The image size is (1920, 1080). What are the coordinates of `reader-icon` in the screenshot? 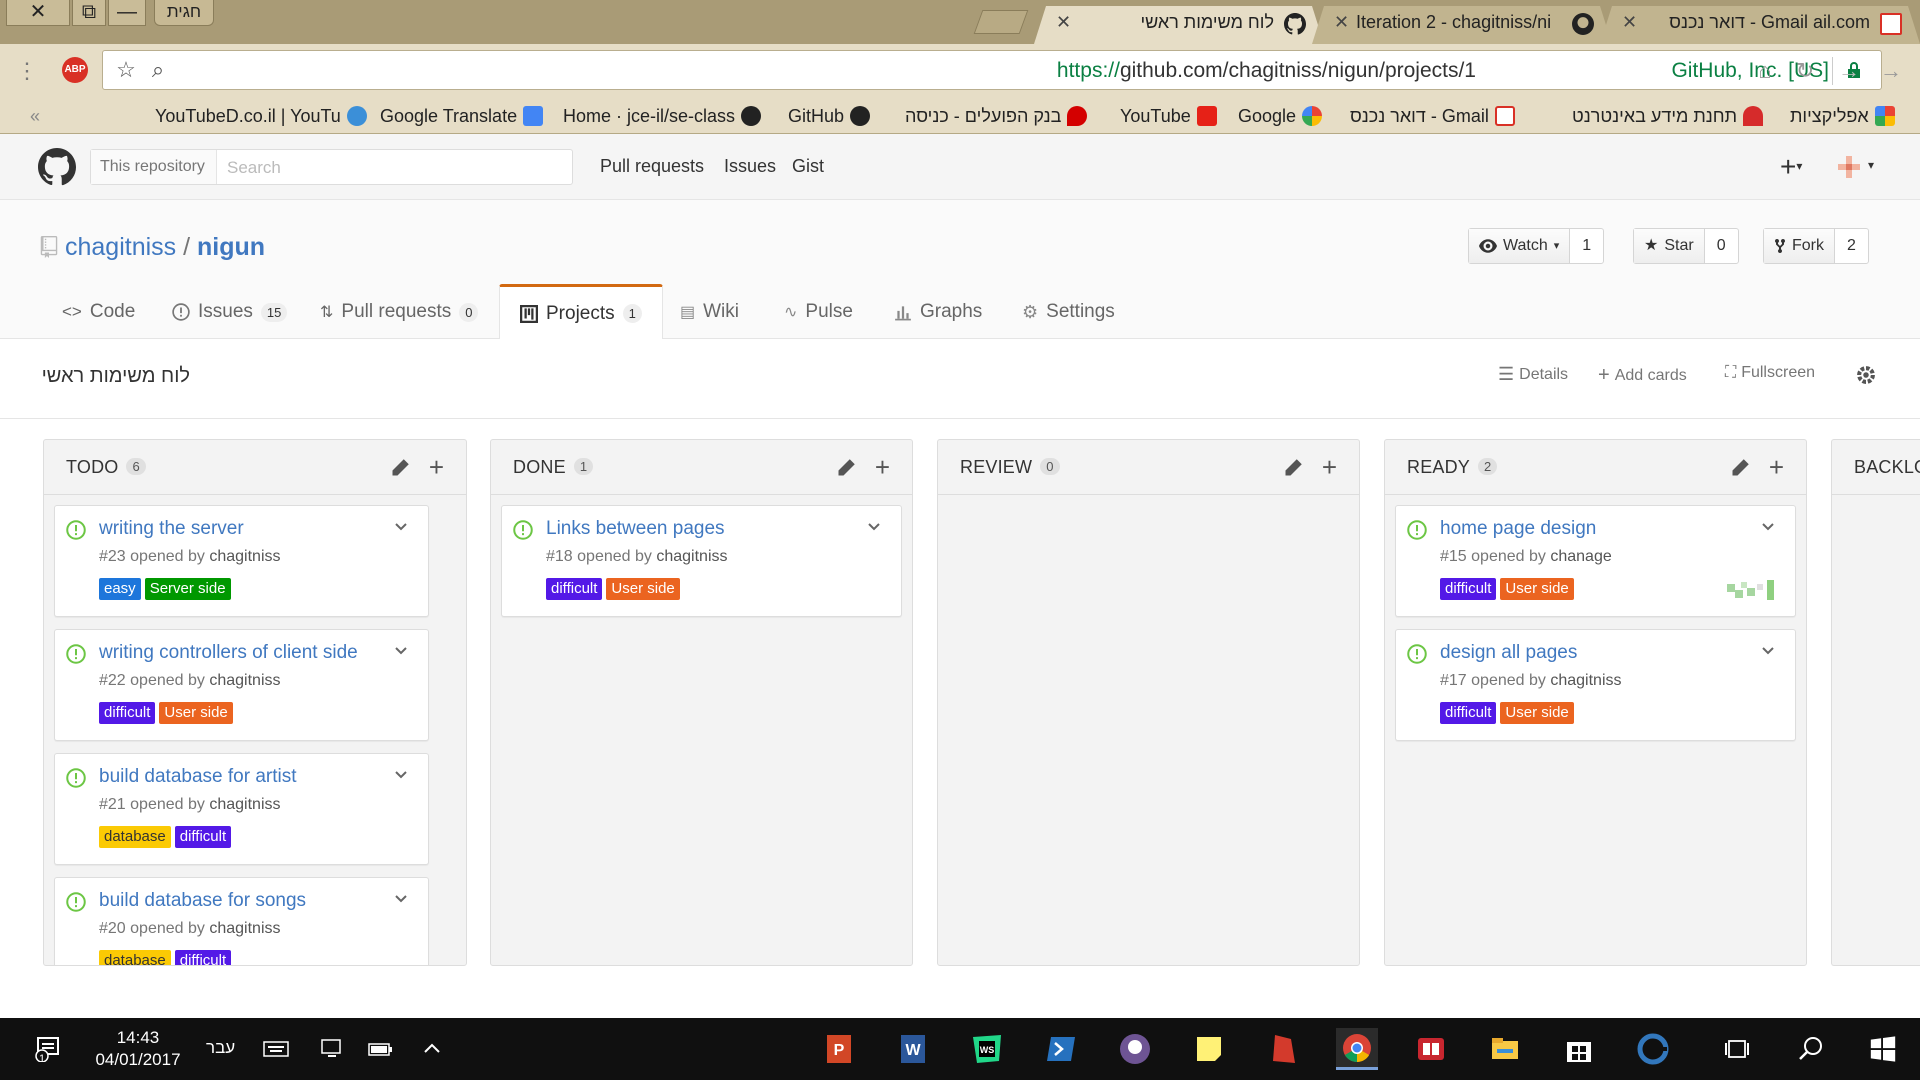 It's located at (1431, 1049).